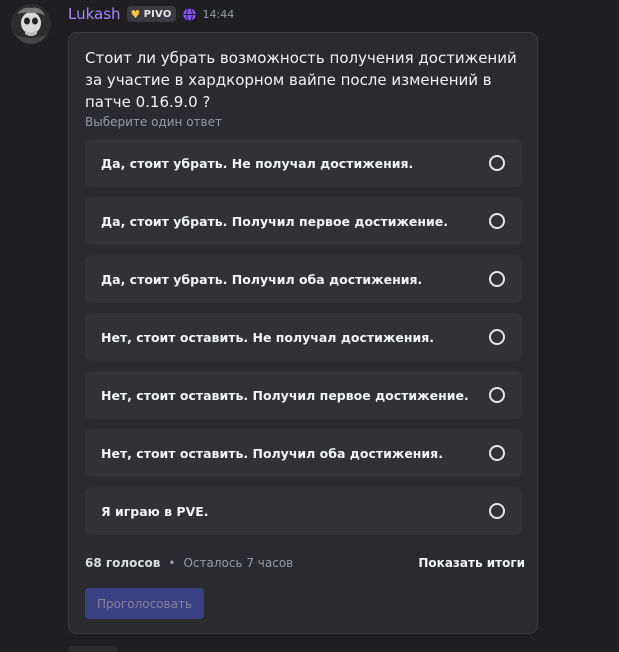 The height and width of the screenshot is (652, 619). What do you see at coordinates (471, 563) in the screenshot?
I see `show-results-button: Показать итоги` at bounding box center [471, 563].